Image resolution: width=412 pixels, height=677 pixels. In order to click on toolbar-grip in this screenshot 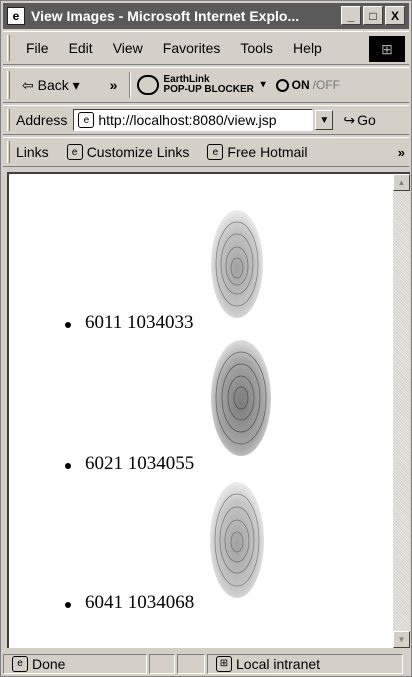, I will do `click(8, 85)`.